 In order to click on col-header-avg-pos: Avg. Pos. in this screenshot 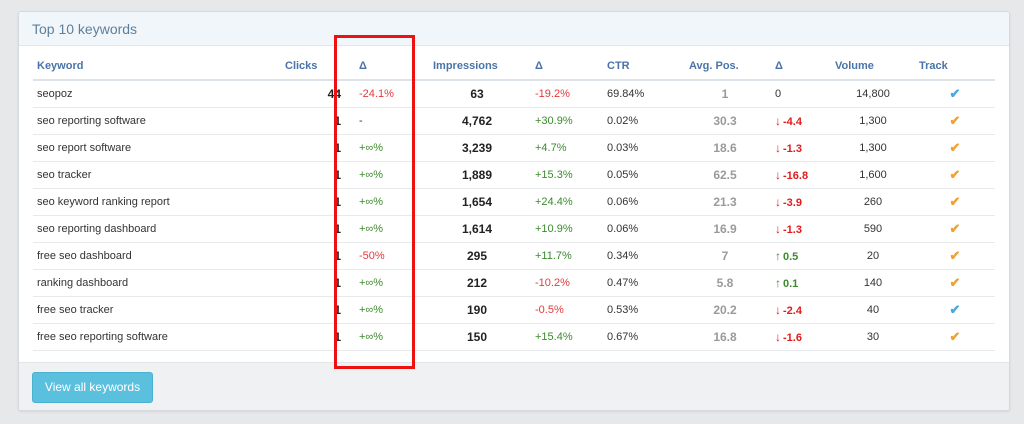, I will do `click(725, 67)`.